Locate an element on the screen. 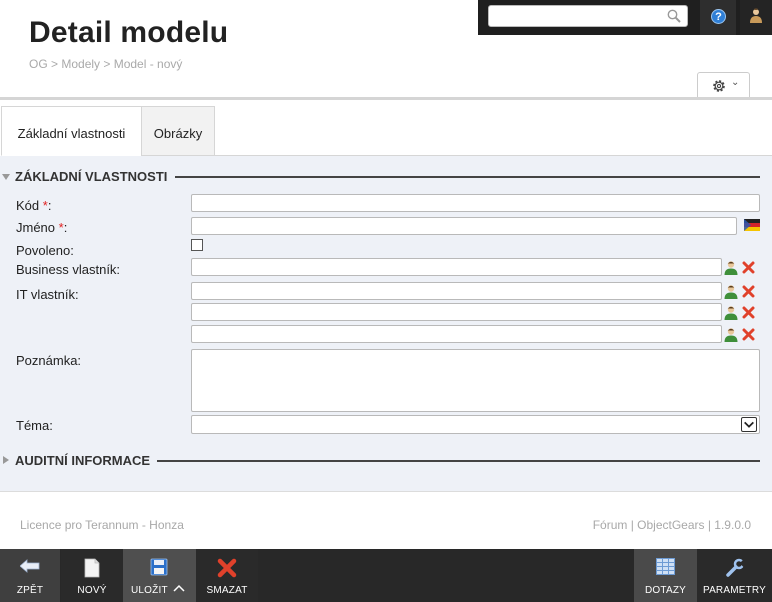 The height and width of the screenshot is (602, 772). new-document-icon is located at coordinates (92, 568).